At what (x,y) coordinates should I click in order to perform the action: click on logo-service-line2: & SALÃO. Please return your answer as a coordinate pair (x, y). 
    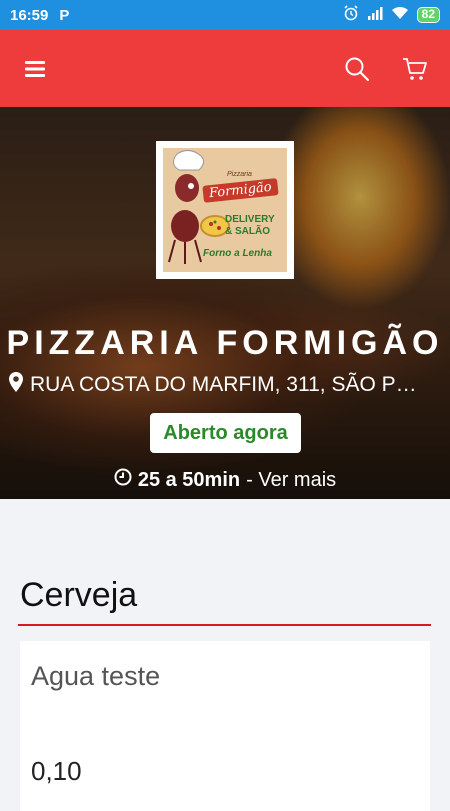
    Looking at the image, I should click on (247, 231).